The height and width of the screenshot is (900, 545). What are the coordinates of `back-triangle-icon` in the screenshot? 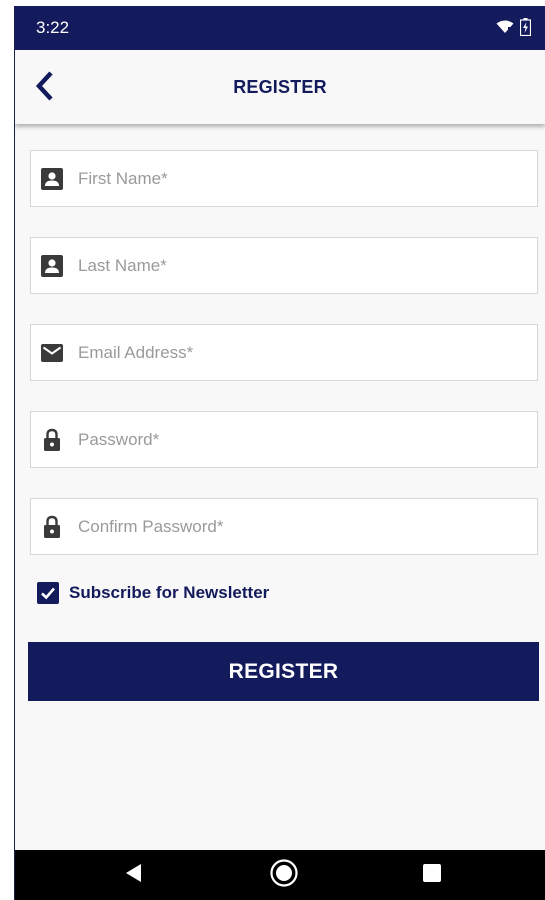 It's located at (133, 875).